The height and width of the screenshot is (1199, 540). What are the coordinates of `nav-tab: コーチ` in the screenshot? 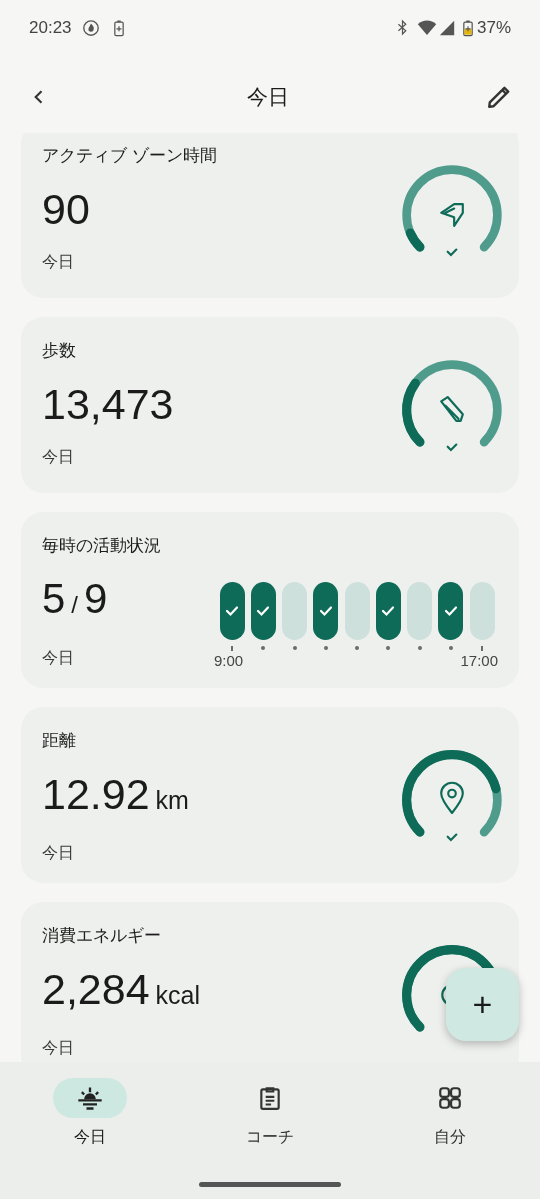 It's located at (270, 1113).